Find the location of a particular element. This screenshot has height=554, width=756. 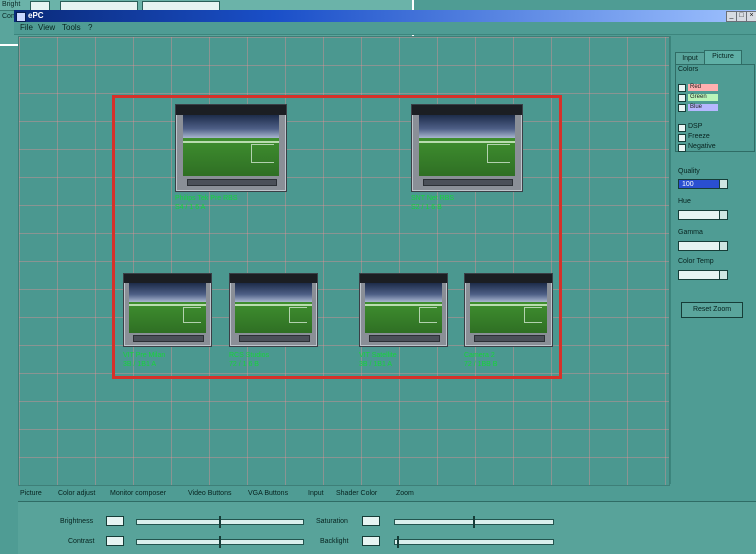

menu-bar: File View Tools ? is located at coordinates (385, 28).